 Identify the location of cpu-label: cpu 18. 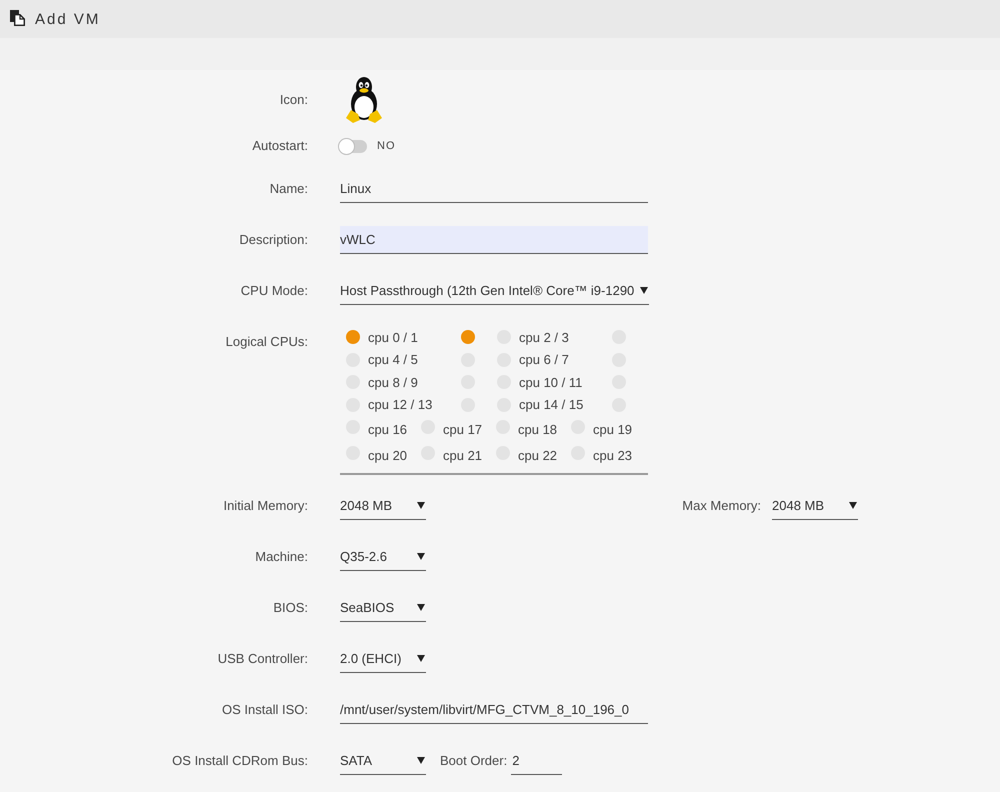
(538, 429).